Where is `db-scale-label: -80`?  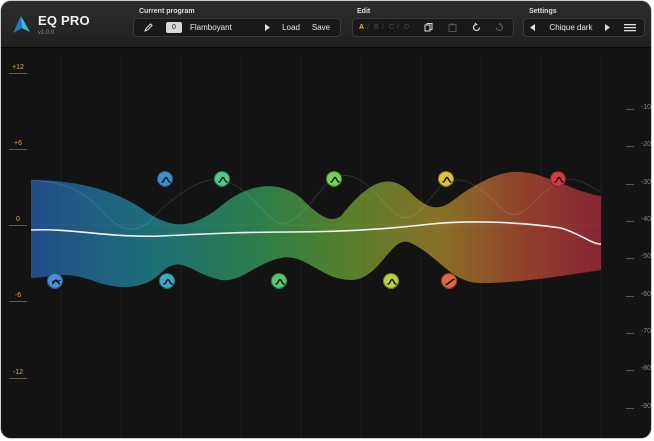
db-scale-label: -80 is located at coordinates (645, 368).